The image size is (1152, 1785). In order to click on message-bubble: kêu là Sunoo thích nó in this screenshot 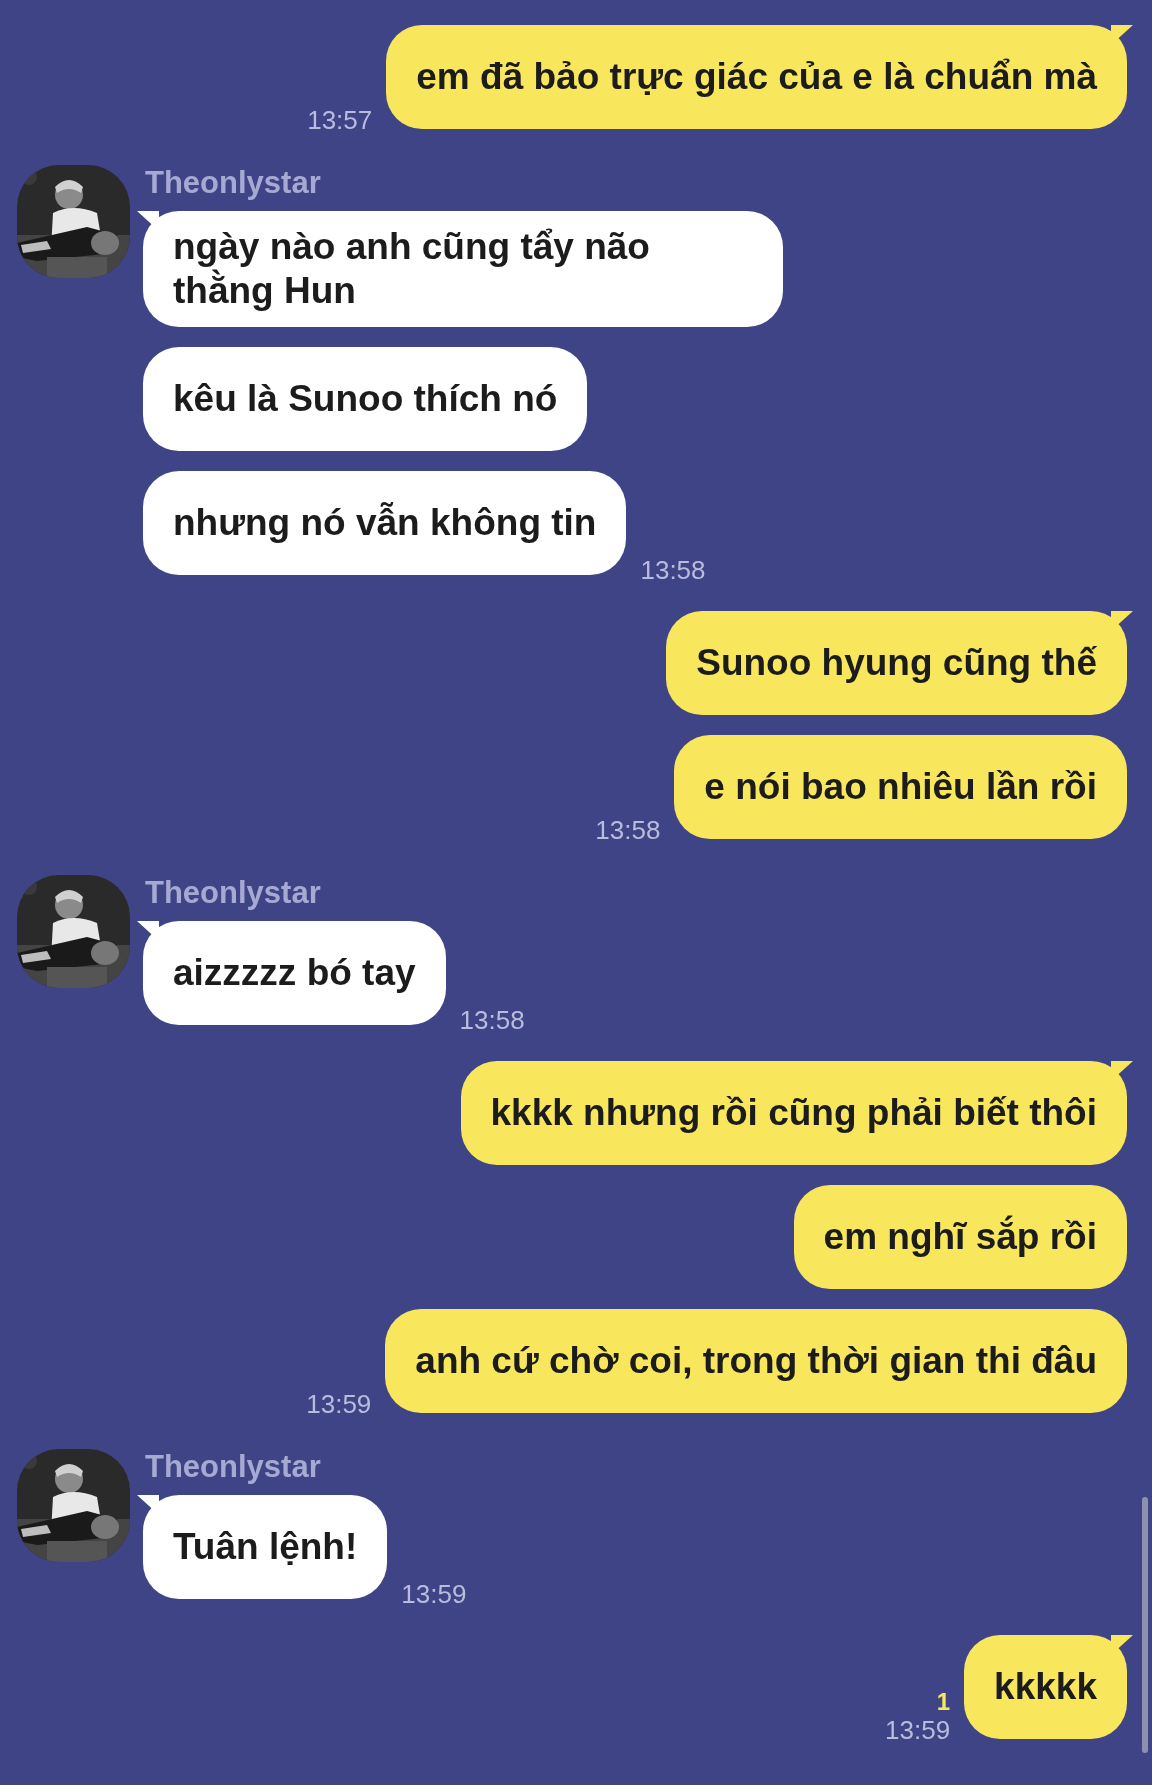, I will do `click(365, 399)`.